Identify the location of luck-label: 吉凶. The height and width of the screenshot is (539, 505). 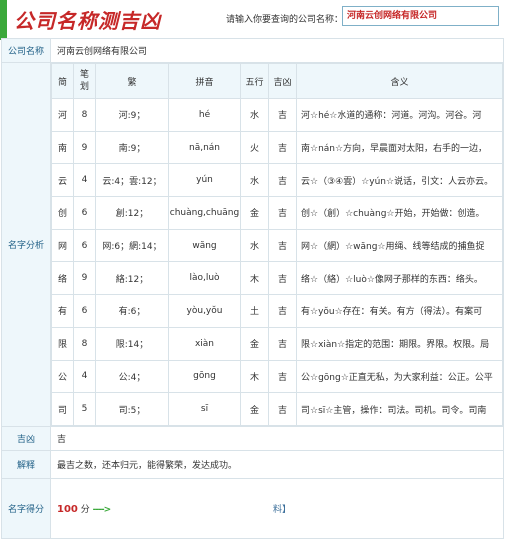
(26, 438).